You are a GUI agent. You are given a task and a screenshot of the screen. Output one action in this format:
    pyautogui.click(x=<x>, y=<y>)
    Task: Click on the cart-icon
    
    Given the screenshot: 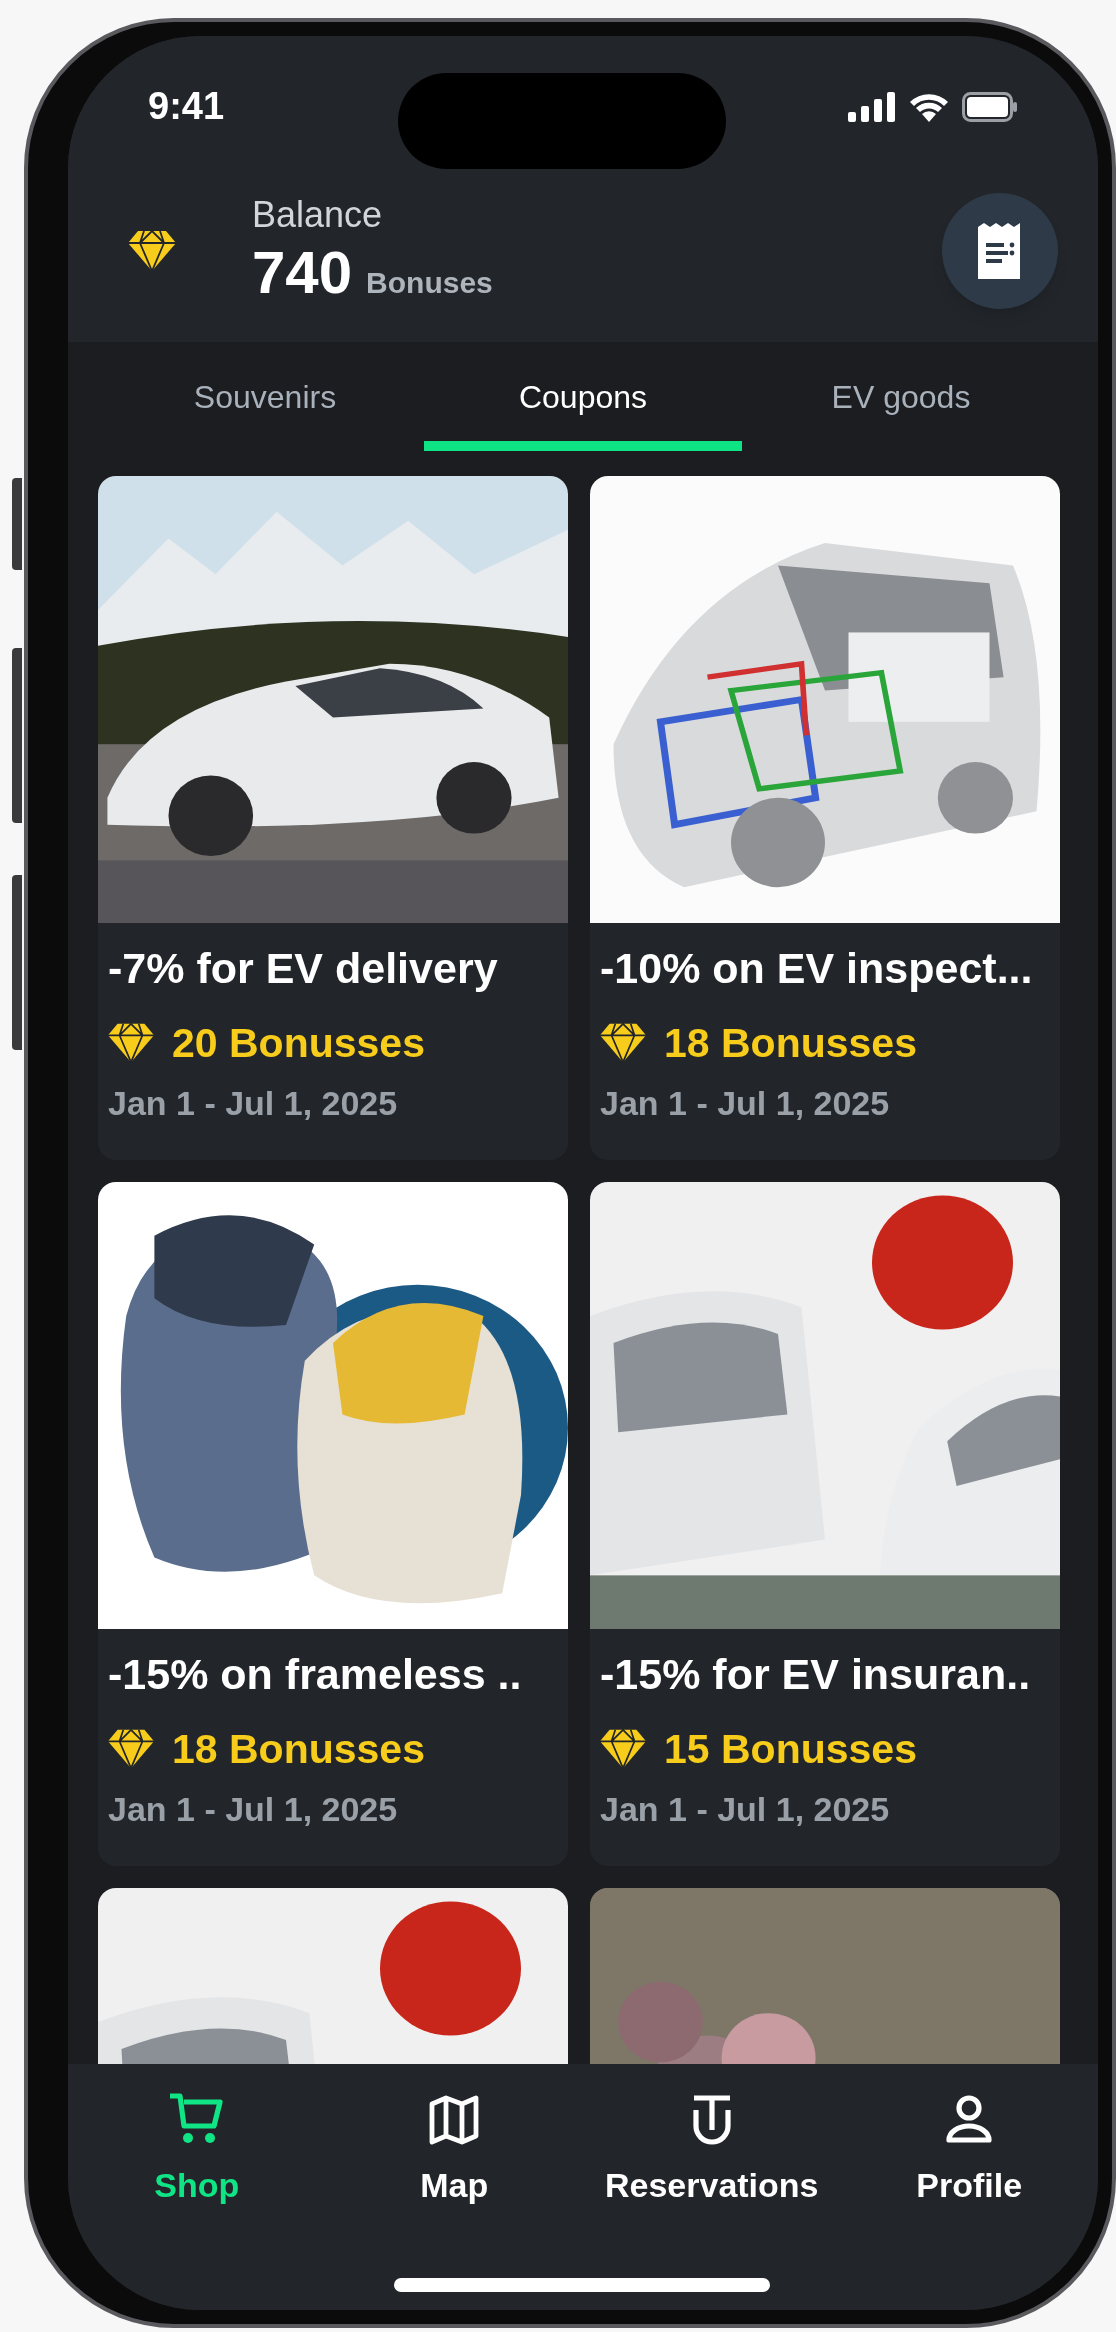 What is the action you would take?
    pyautogui.click(x=196, y=2119)
    